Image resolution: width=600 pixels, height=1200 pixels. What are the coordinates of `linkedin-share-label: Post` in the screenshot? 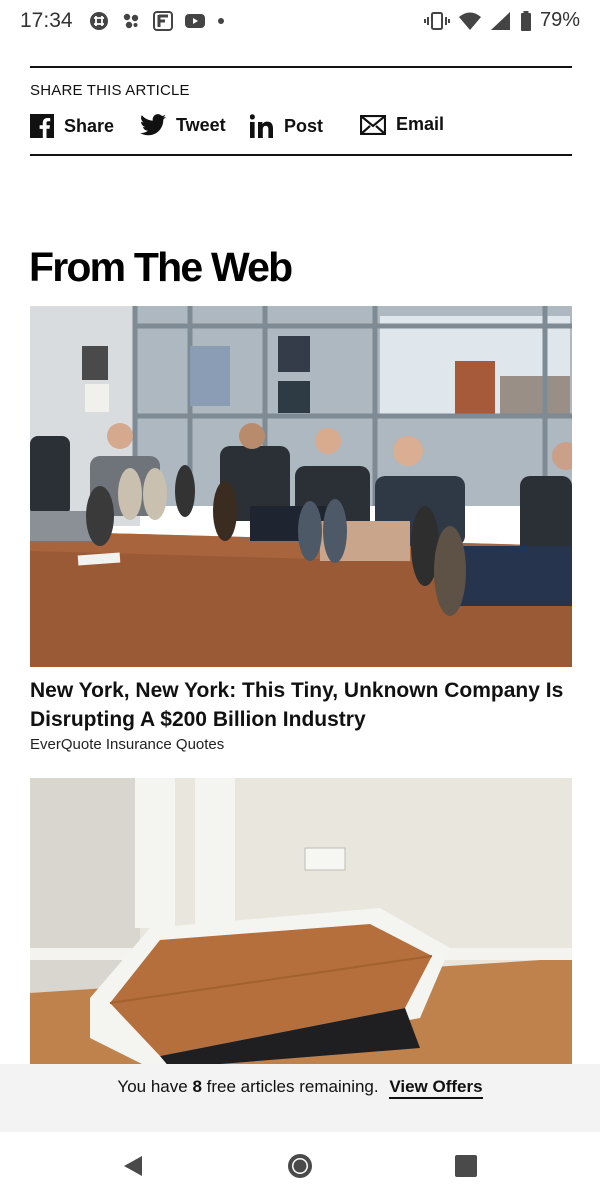 It's located at (304, 125).